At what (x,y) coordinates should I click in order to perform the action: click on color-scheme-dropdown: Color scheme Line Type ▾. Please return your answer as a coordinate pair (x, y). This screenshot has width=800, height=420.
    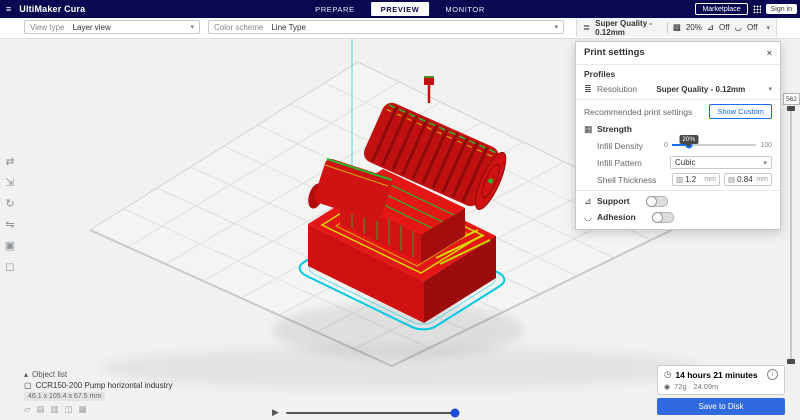
    Looking at the image, I should click on (386, 27).